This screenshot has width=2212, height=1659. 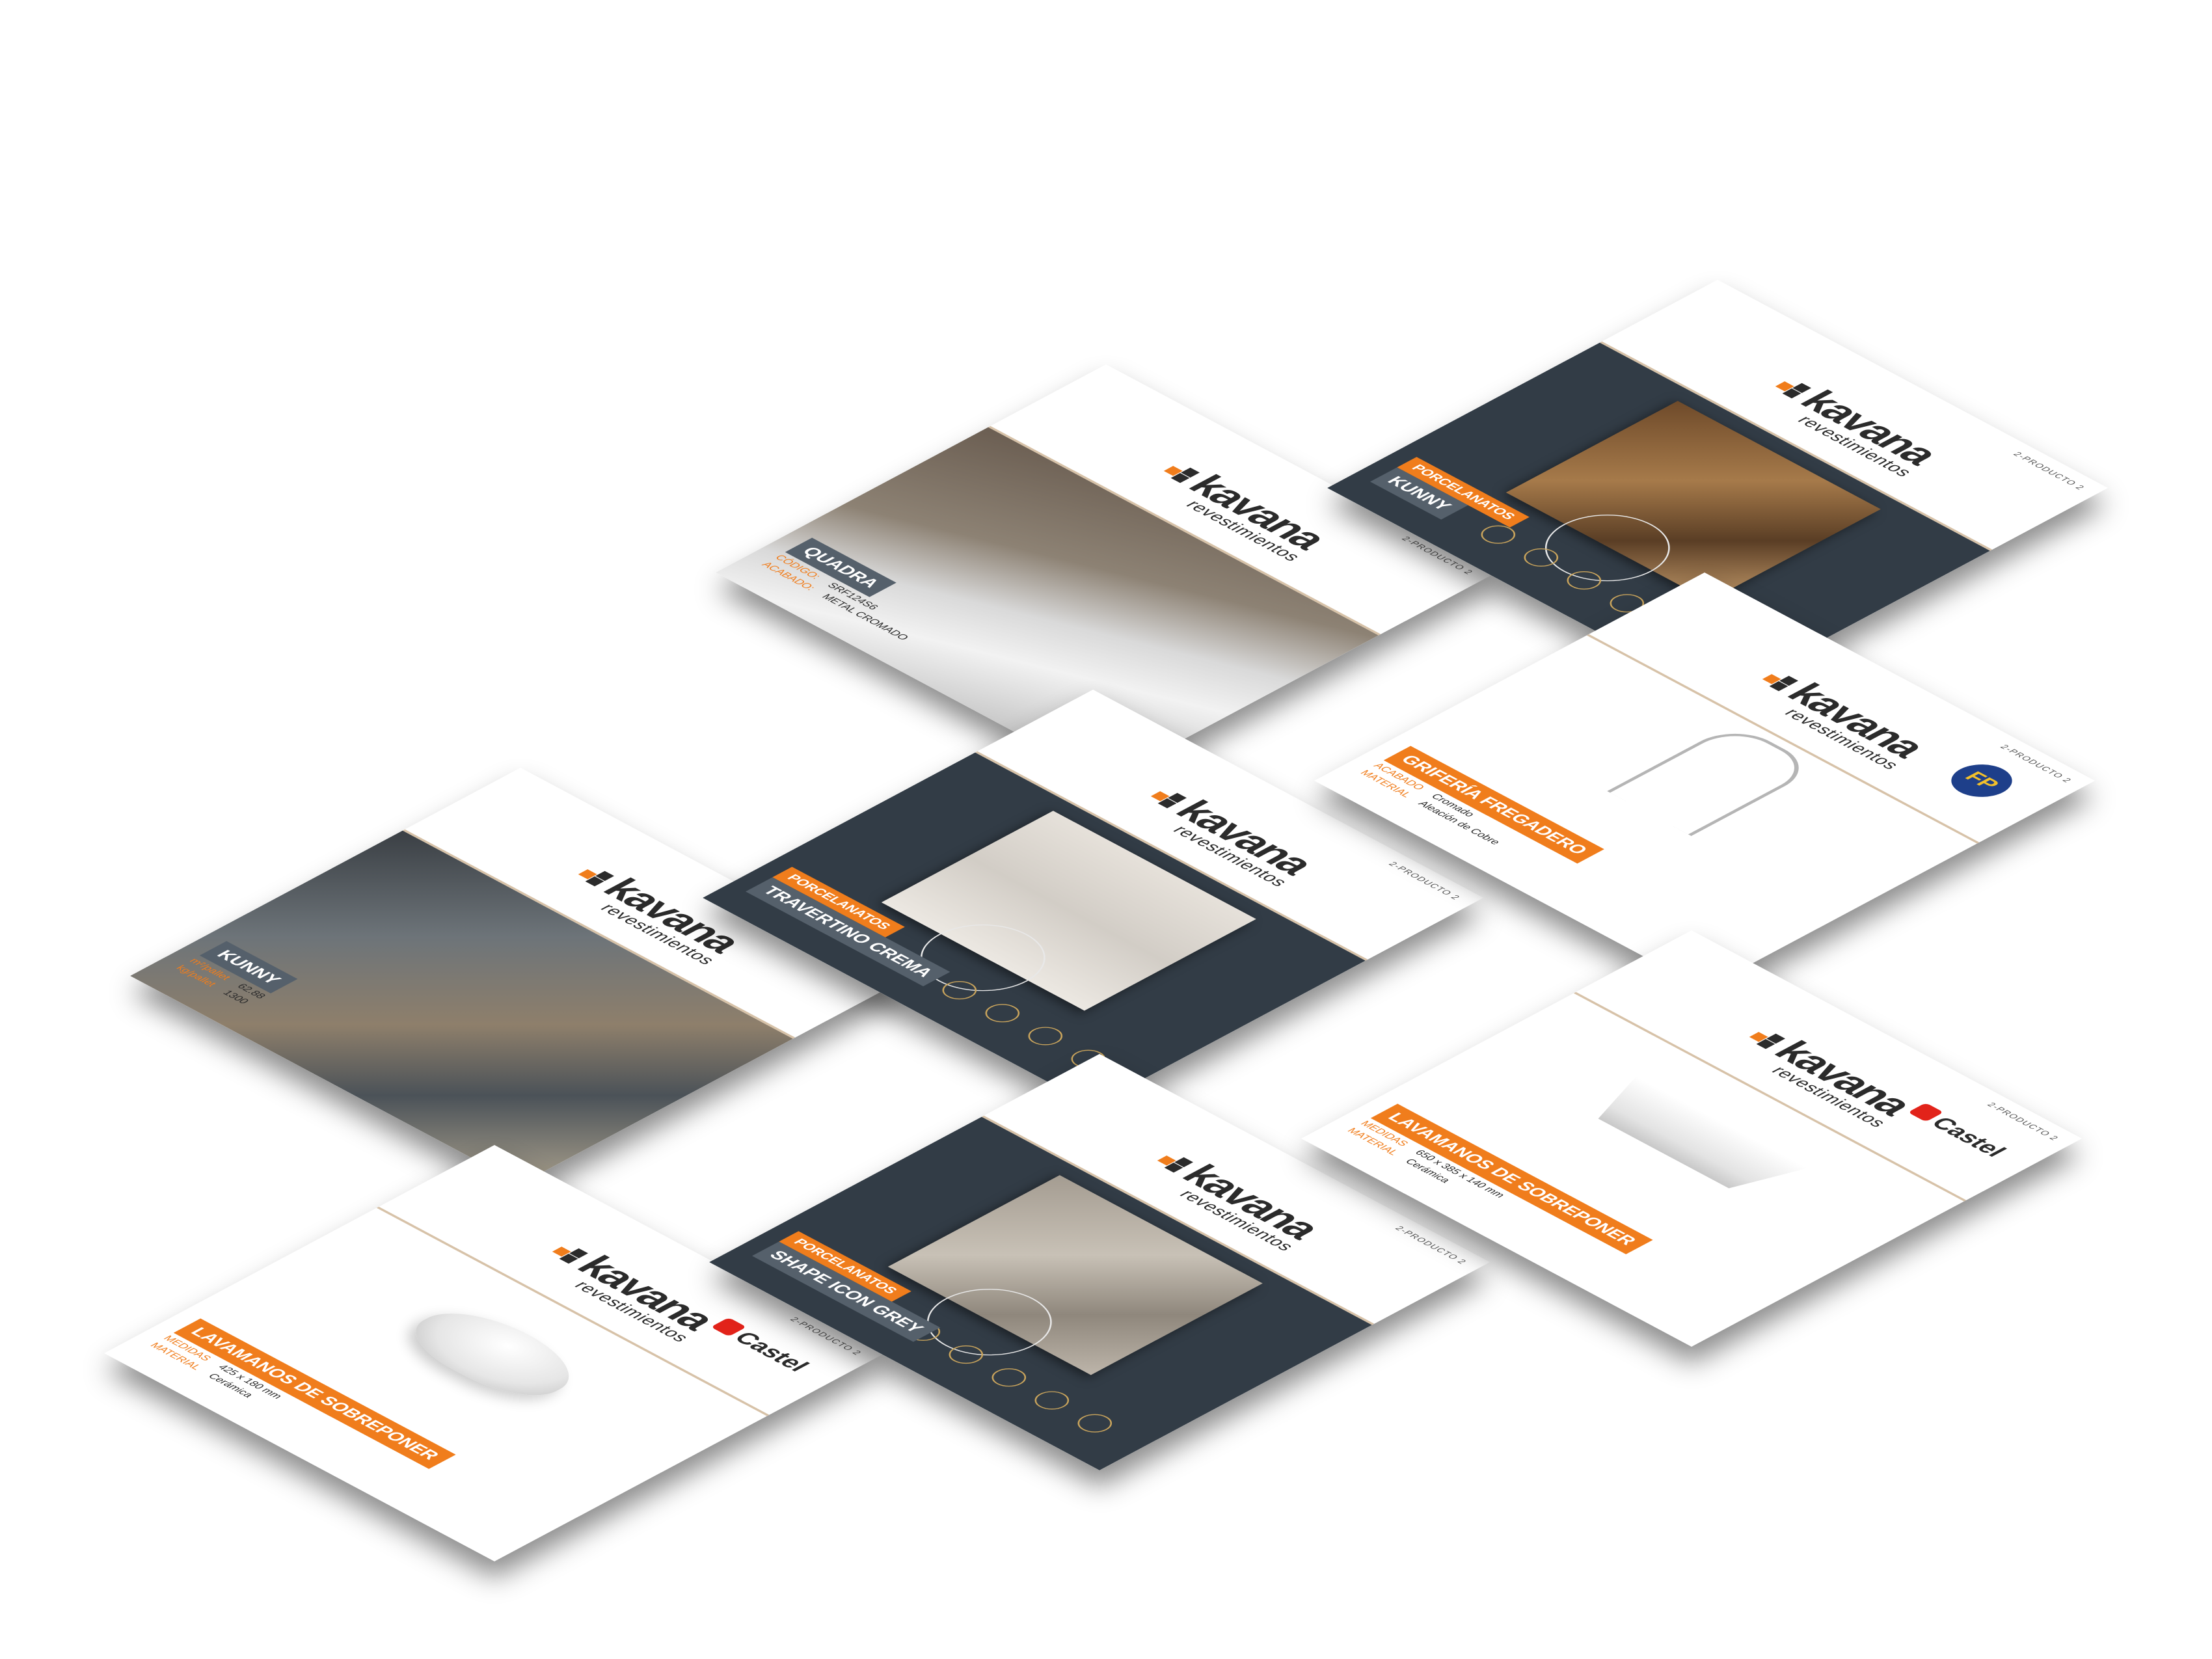 What do you see at coordinates (1095, 1423) in the screenshot?
I see `feature-icon` at bounding box center [1095, 1423].